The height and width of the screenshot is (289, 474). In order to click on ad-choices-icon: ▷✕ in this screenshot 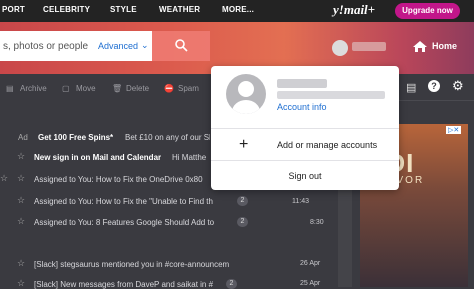, I will do `click(454, 130)`.